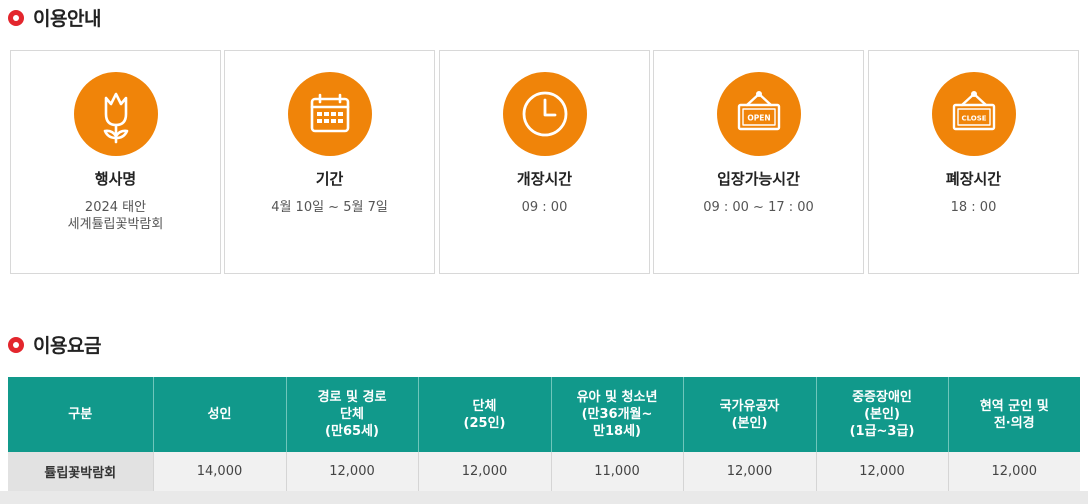 The height and width of the screenshot is (504, 1088). Describe the element at coordinates (80, 472) in the screenshot. I see `table-cell: 튤립꽃박람회` at that location.